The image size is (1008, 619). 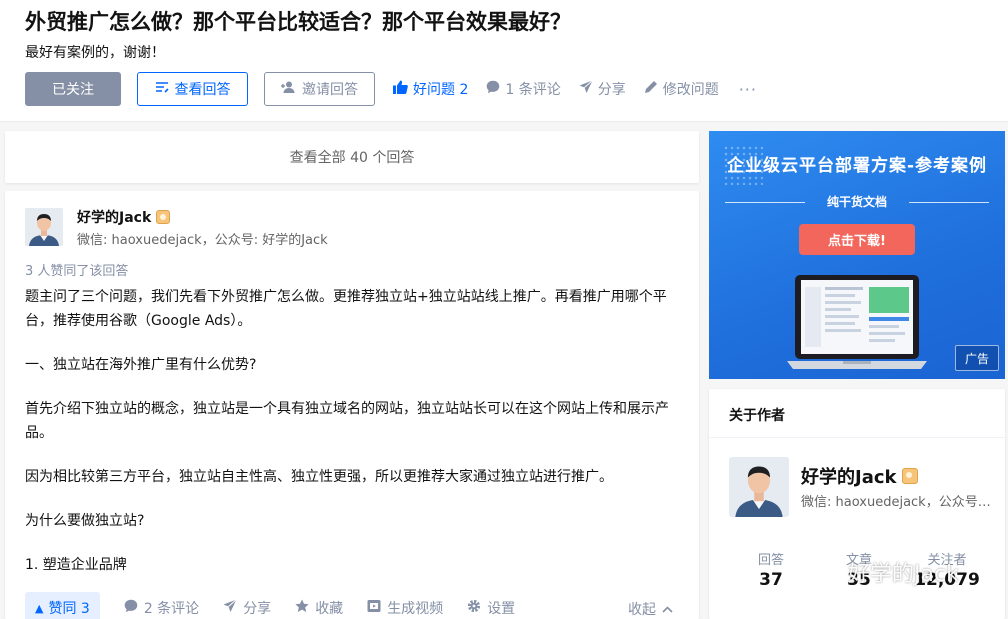 I want to click on more-options-button: ···, so click(x=748, y=89).